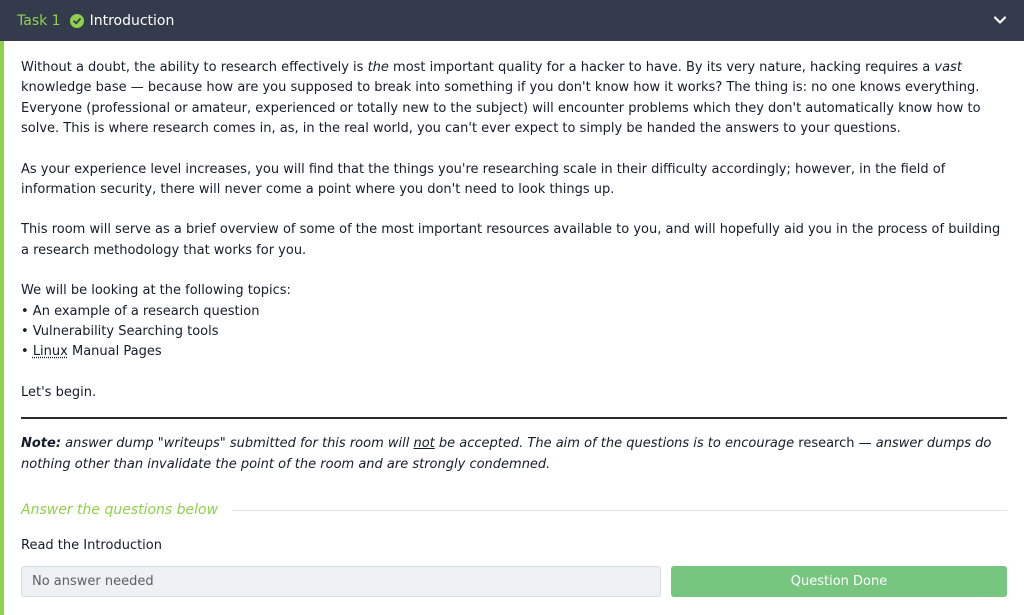  Describe the element at coordinates (341, 581) in the screenshot. I see `answer-input` at that location.